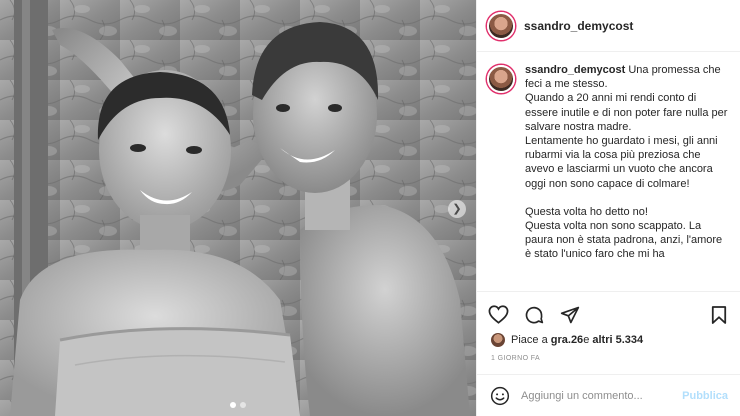  I want to click on comment-input, so click(602, 395).